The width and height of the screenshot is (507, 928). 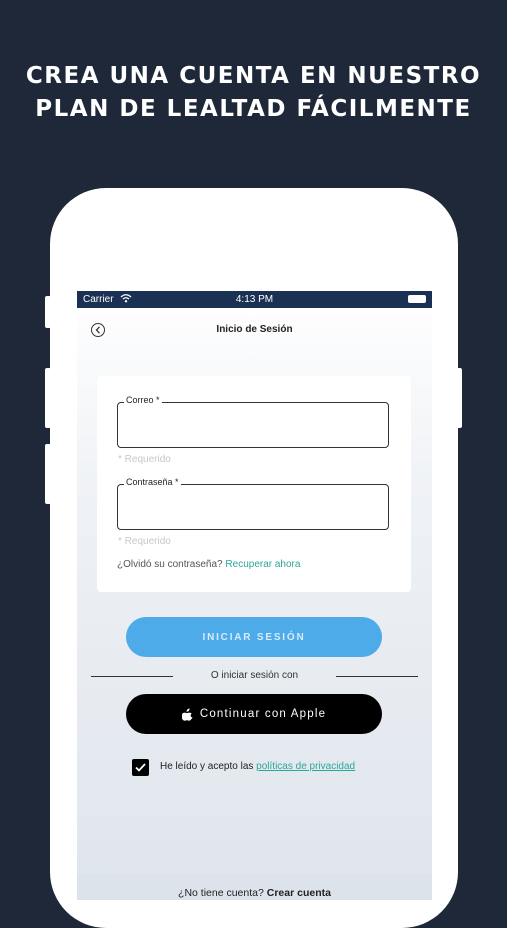 I want to click on apple-button-label: Continuar con Apple, so click(x=263, y=714).